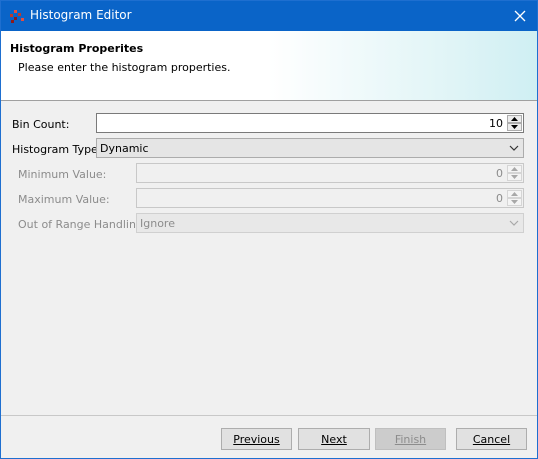 Image resolution: width=538 pixels, height=459 pixels. I want to click on minimum-value-decrement-button, so click(514, 177).